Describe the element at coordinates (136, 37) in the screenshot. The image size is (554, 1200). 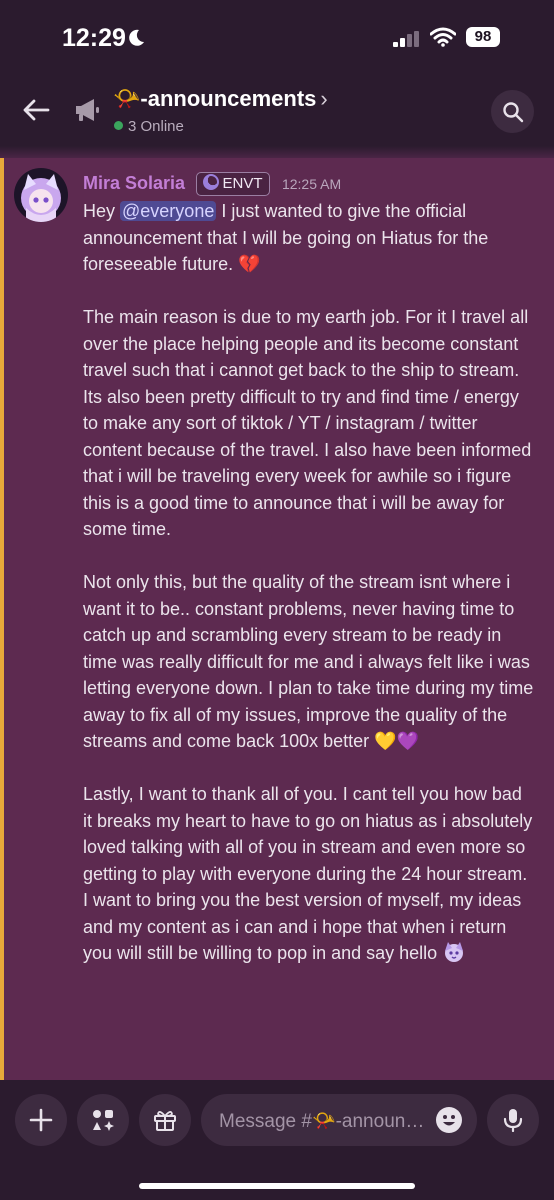
I see `moon-icon` at that location.